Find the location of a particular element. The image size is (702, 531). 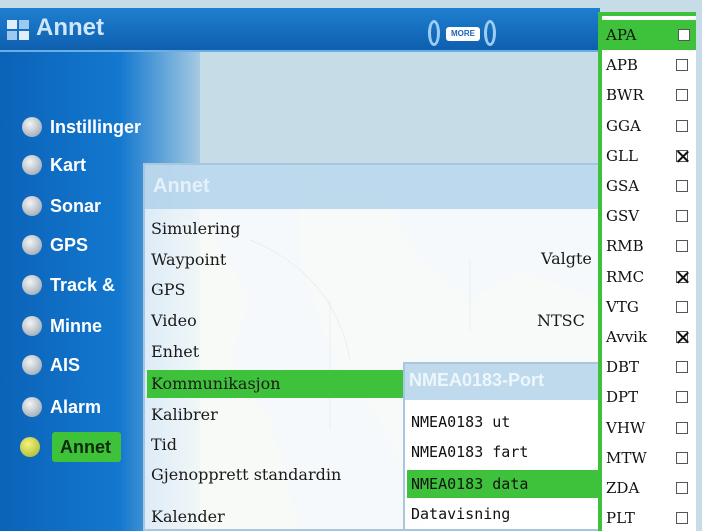

sentence-label: APA is located at coordinates (621, 35).